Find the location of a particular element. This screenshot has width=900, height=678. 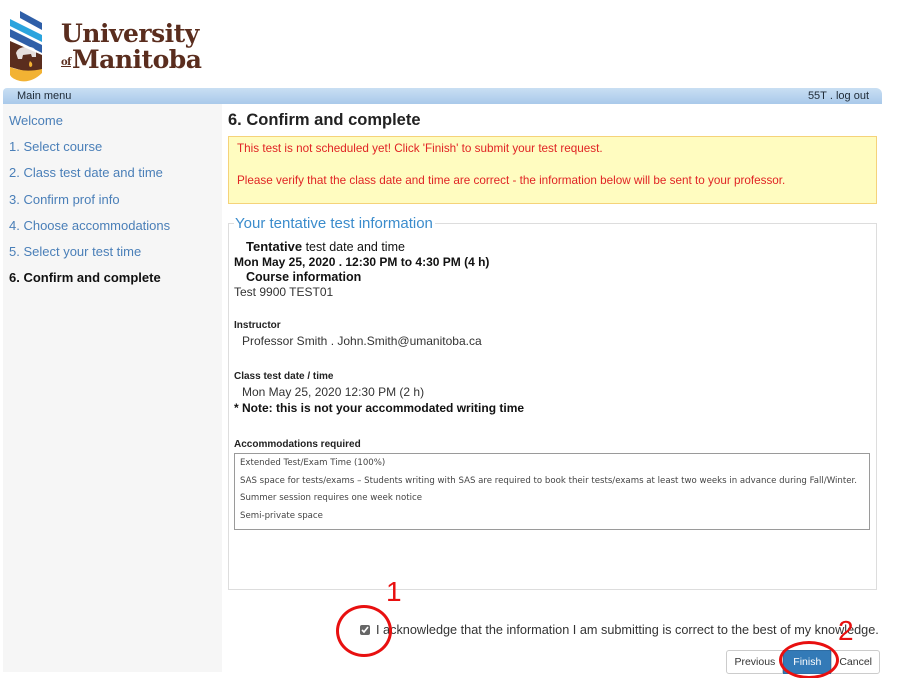

sidebar-item-accommodations: 4. Choose accommodations is located at coordinates (112, 228).